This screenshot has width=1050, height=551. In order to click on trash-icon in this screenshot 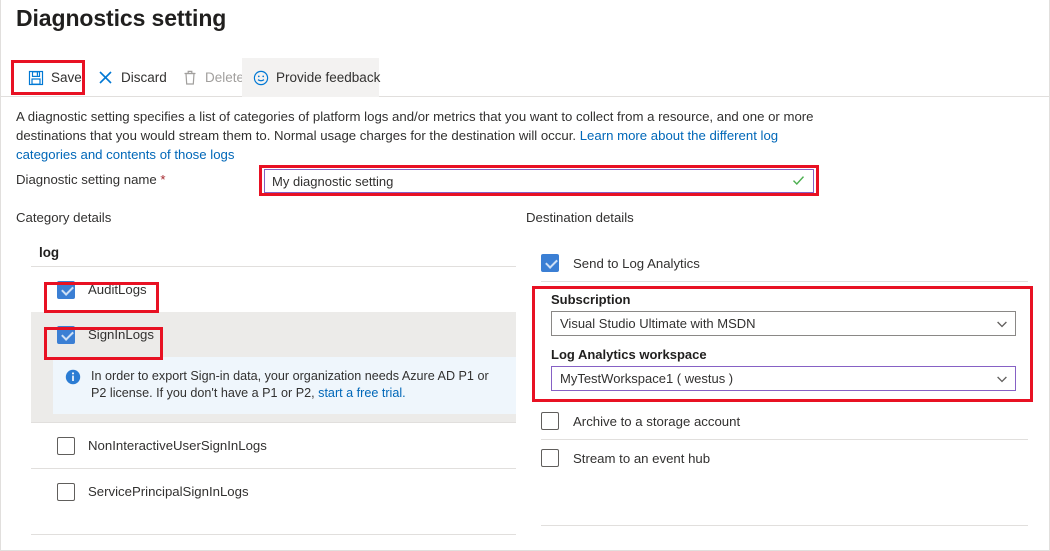, I will do `click(189, 77)`.